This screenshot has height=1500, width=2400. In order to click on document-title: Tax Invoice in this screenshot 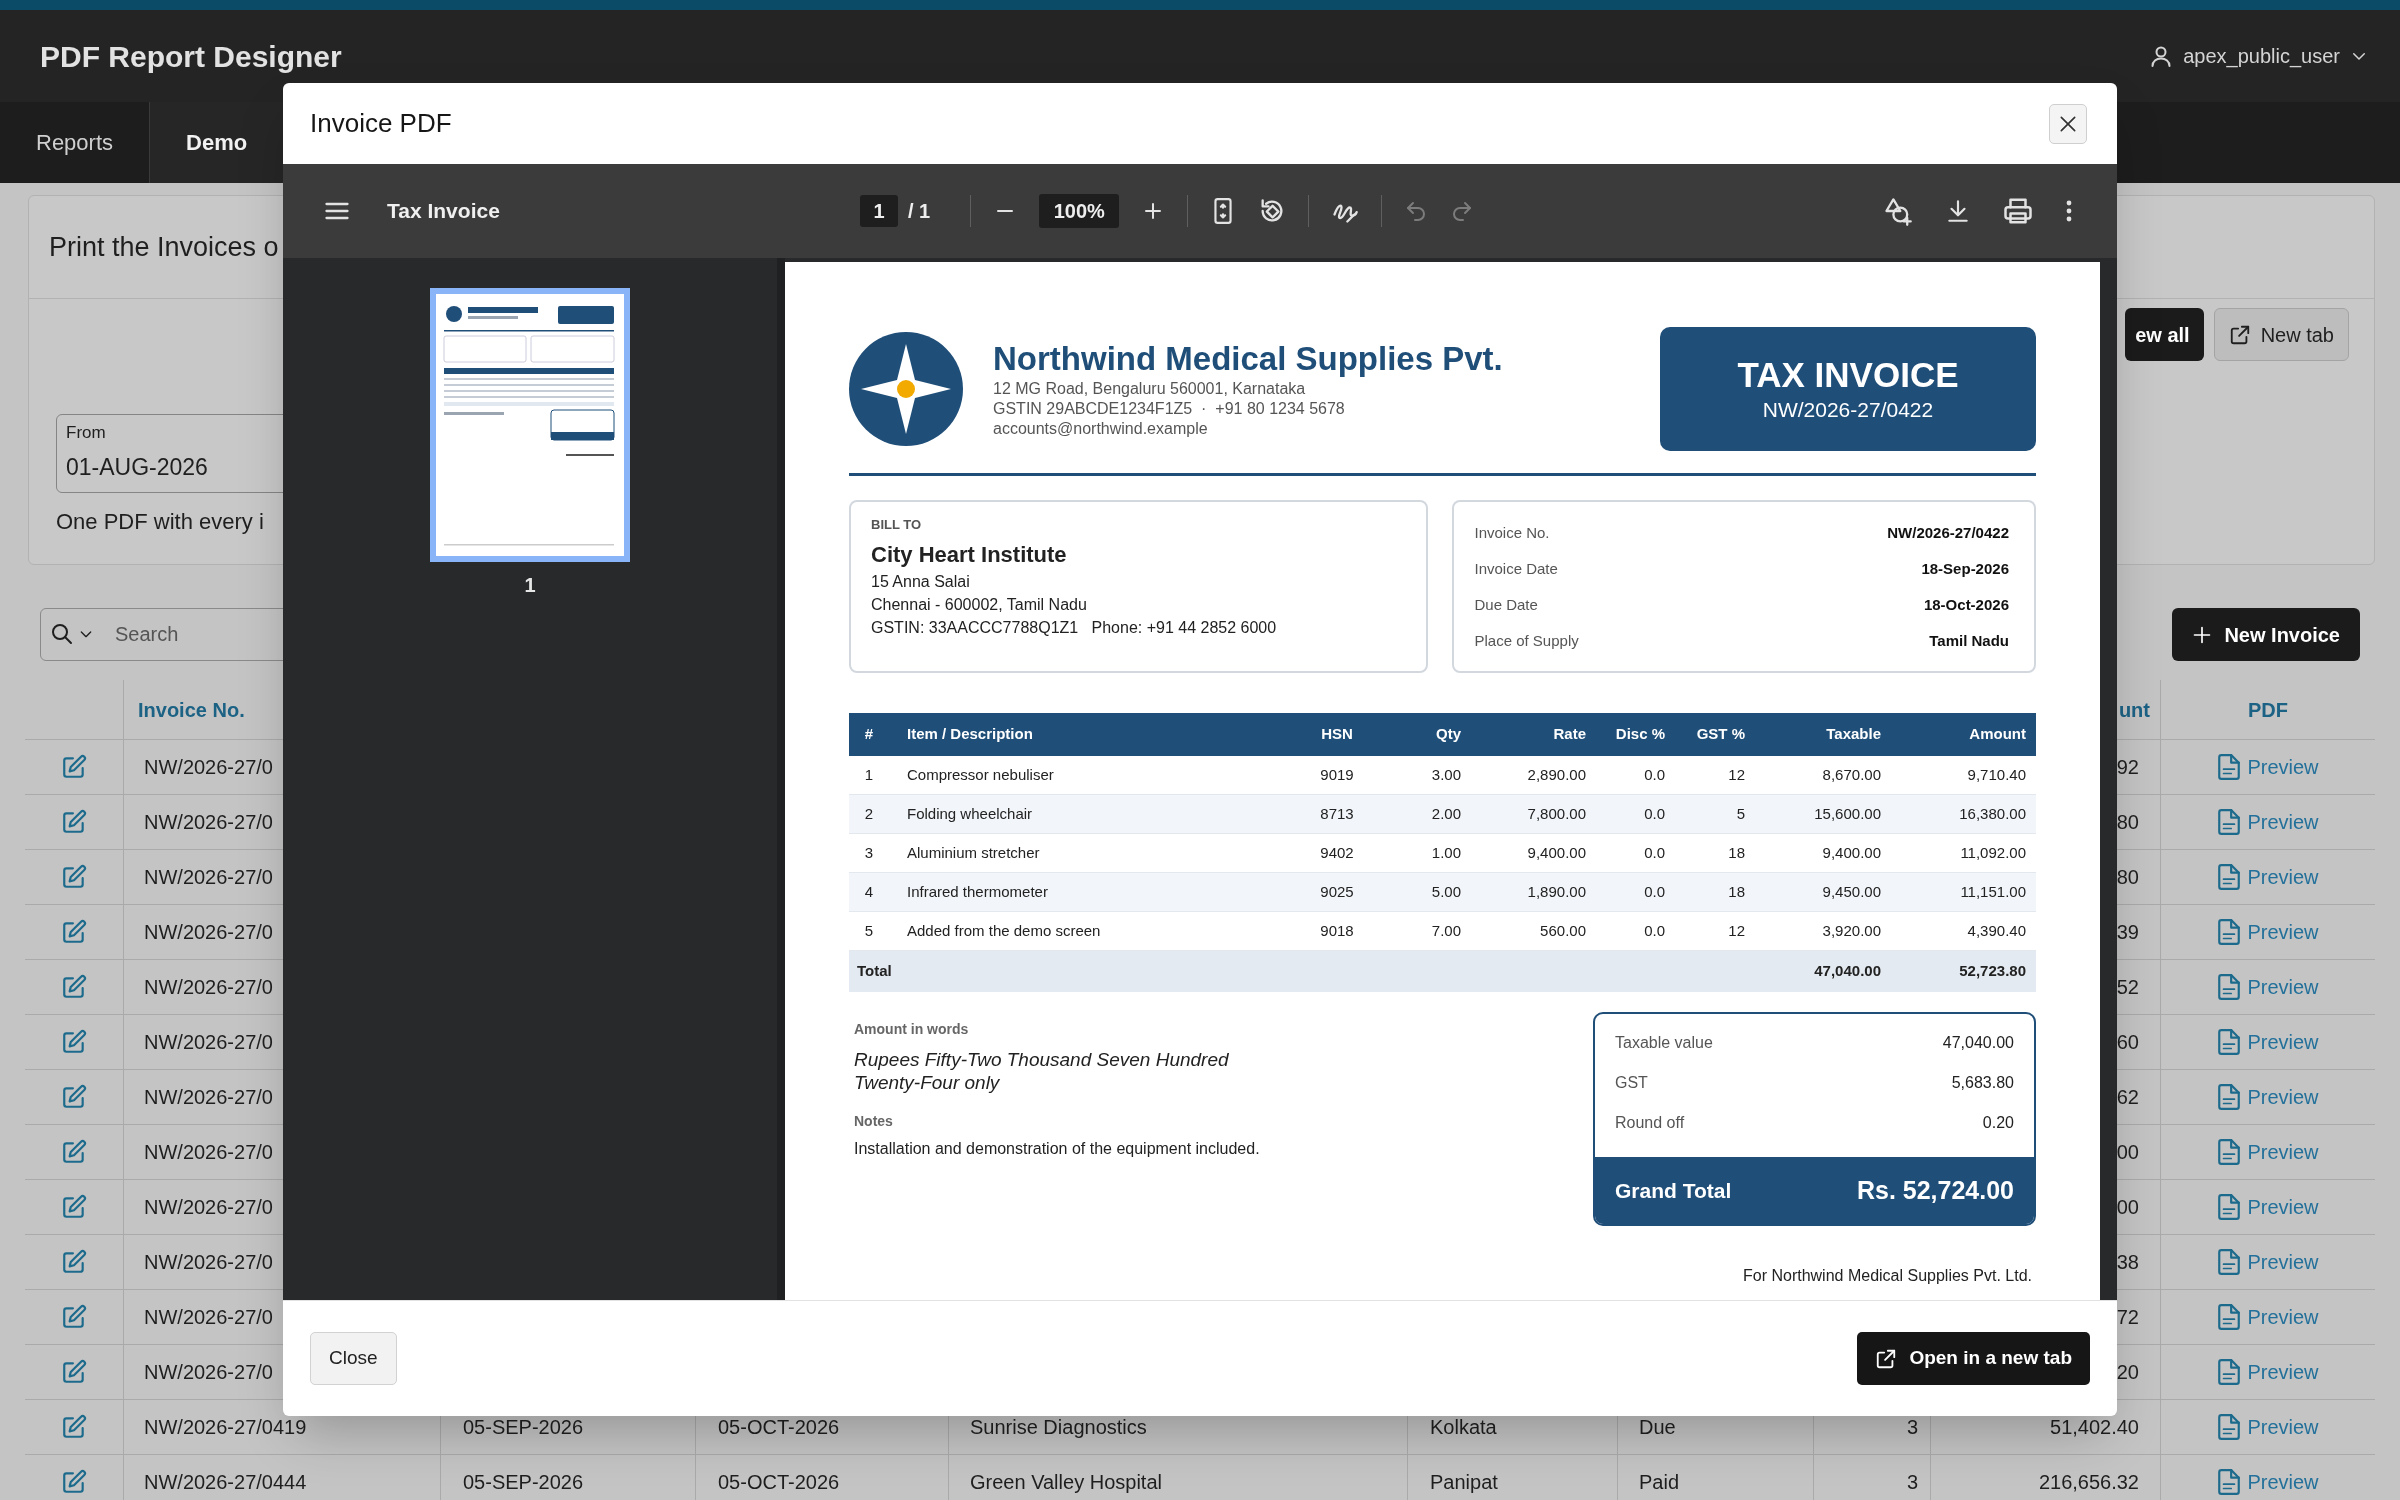, I will do `click(443, 211)`.